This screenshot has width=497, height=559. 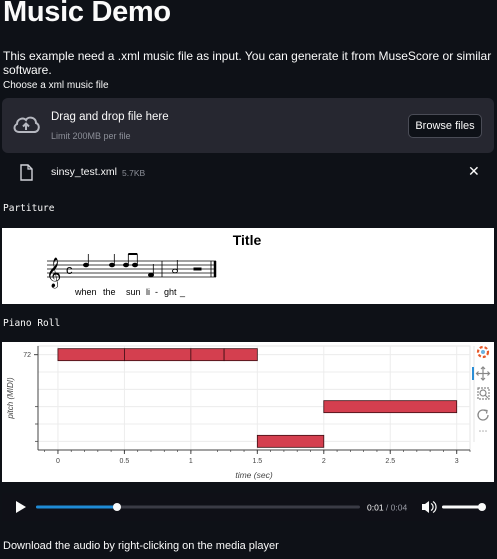 I want to click on volume-icon, so click(x=429, y=507).